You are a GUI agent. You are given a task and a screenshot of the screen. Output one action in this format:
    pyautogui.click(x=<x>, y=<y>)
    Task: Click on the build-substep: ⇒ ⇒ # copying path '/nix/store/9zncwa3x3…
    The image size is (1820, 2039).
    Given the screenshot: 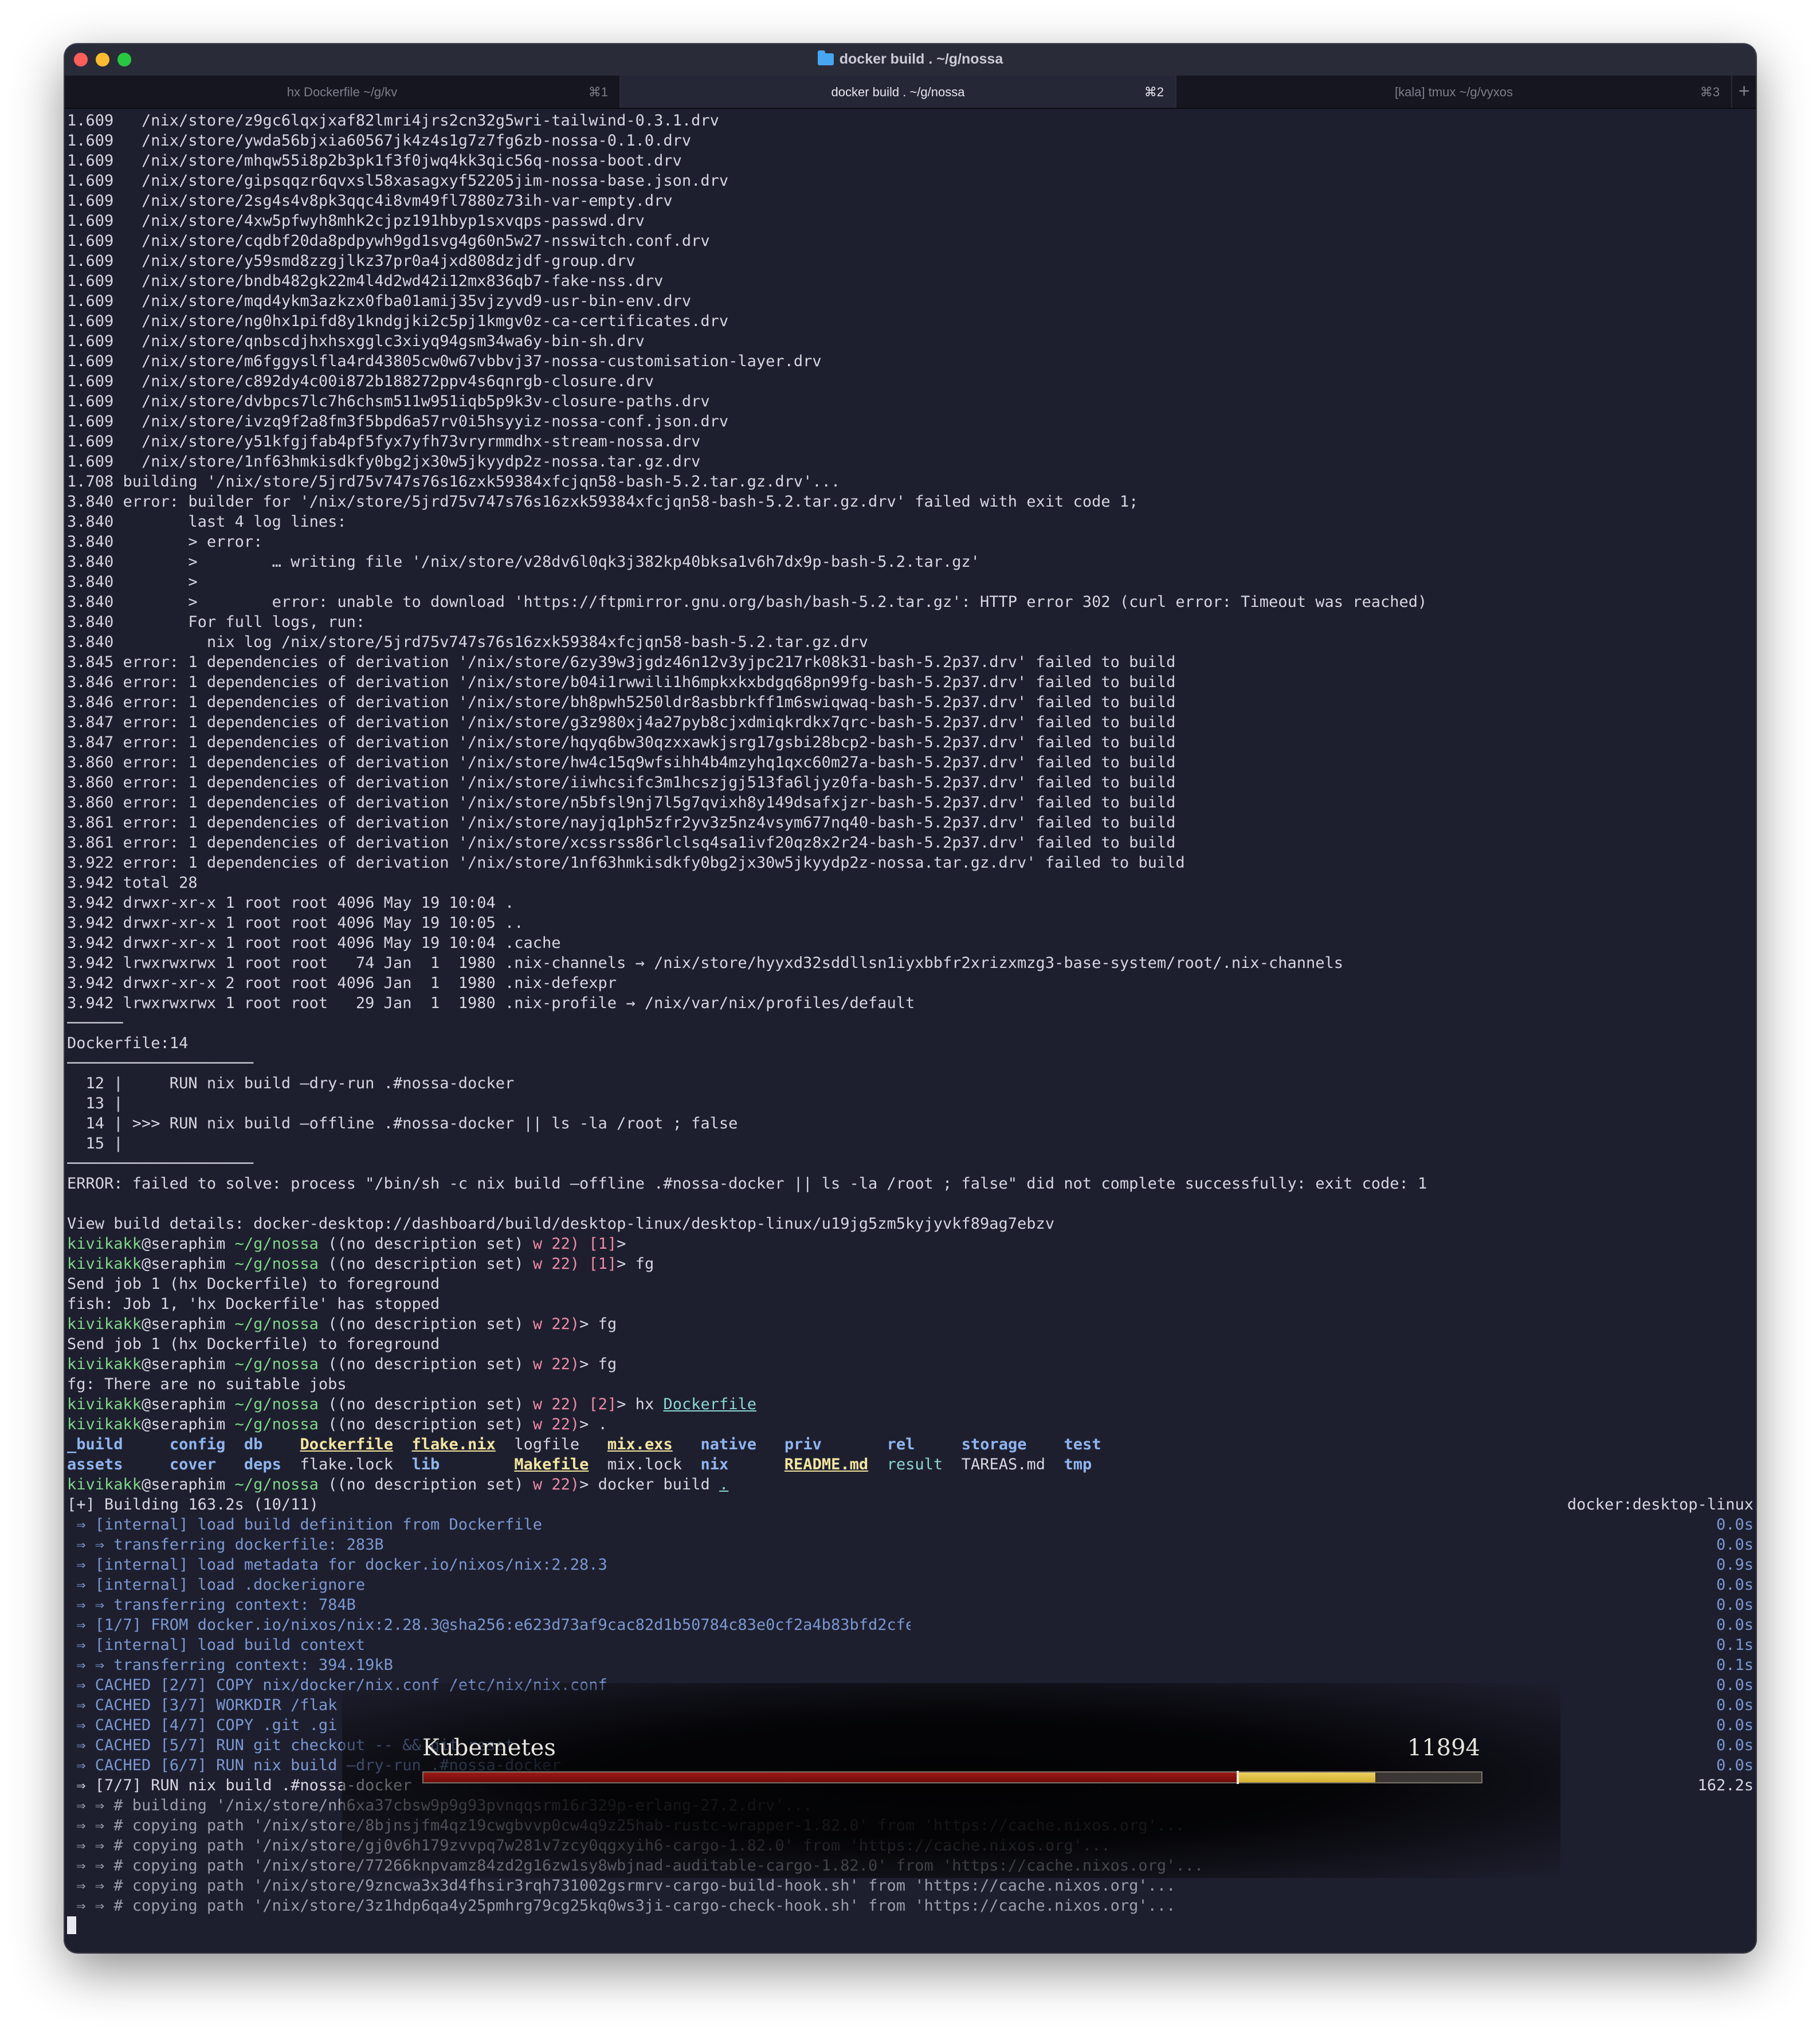 What is the action you would take?
    pyautogui.click(x=621, y=1886)
    